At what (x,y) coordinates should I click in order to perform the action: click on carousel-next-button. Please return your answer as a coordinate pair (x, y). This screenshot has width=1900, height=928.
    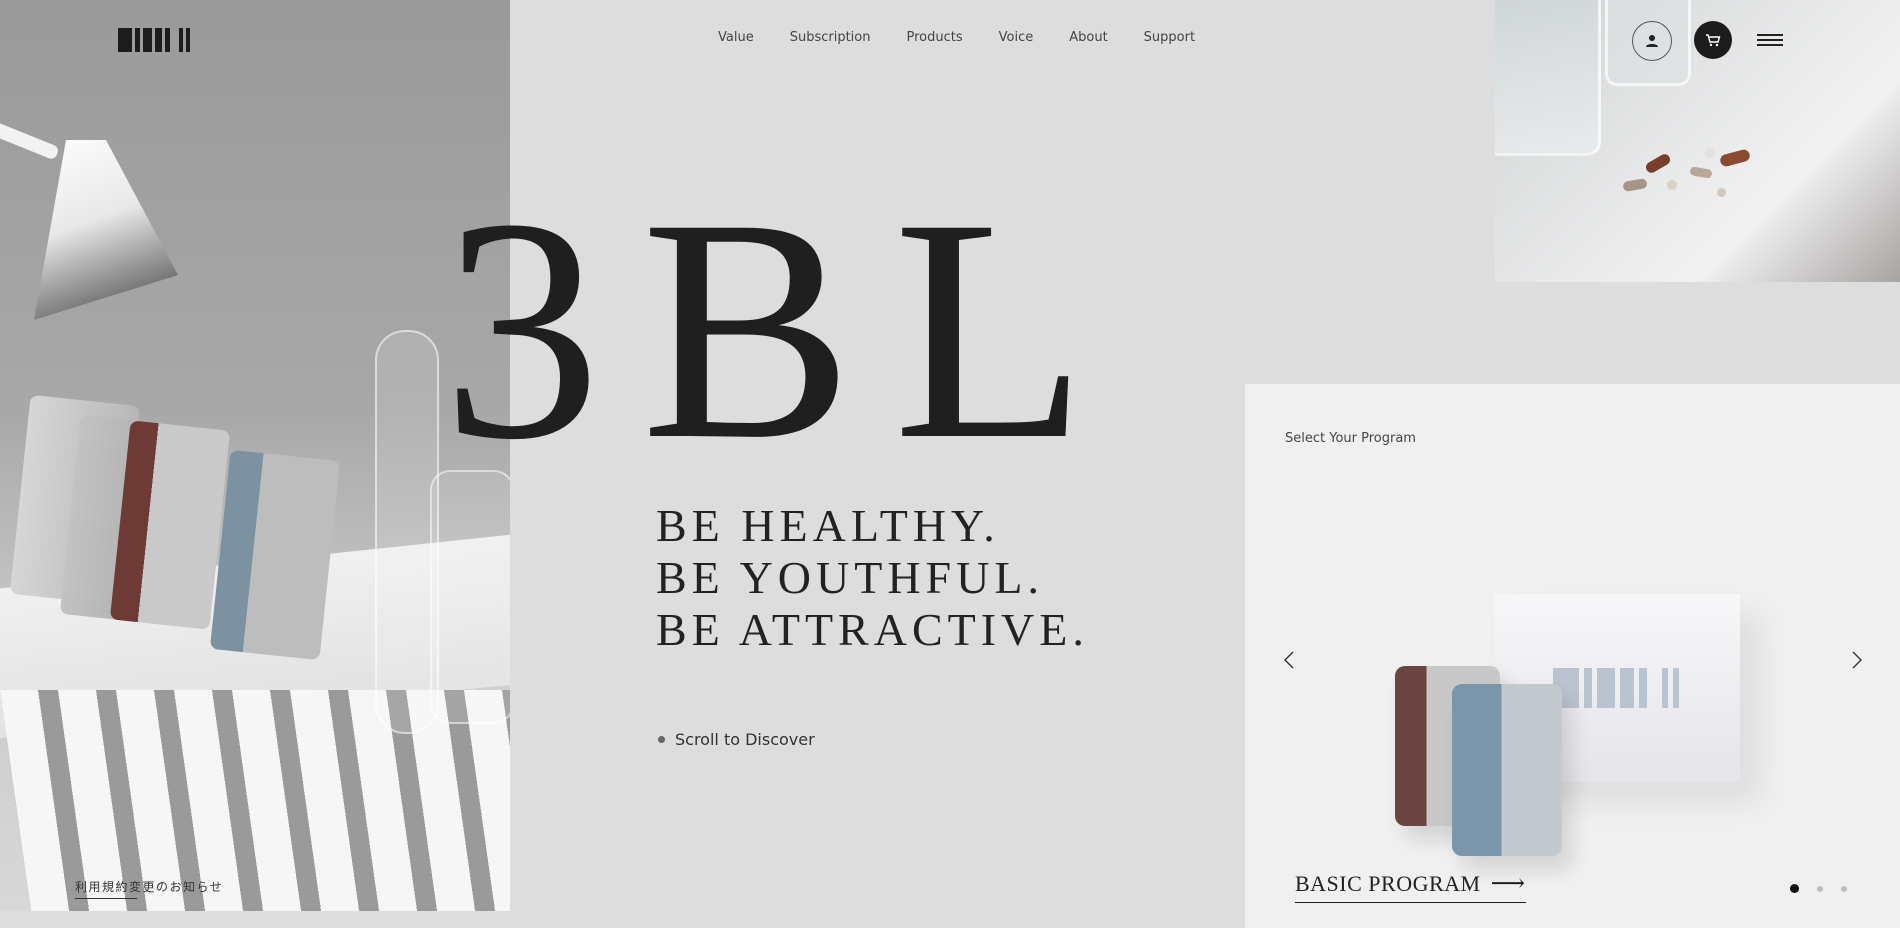
    Looking at the image, I should click on (1856, 660).